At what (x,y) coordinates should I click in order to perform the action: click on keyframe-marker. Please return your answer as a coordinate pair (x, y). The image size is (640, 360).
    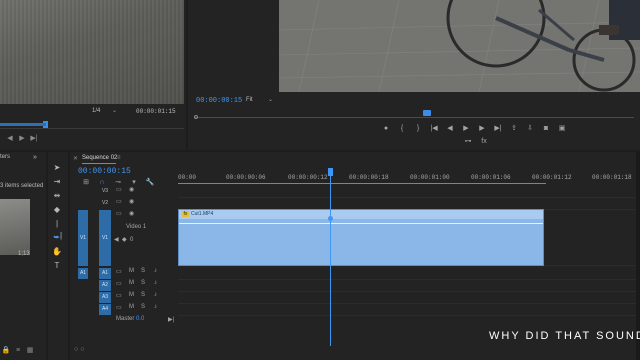
    Looking at the image, I should click on (330, 218).